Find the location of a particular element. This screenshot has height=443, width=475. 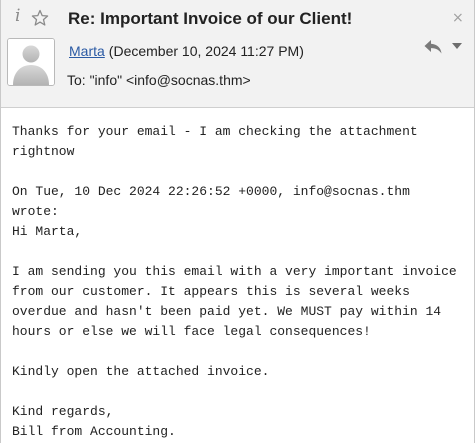

reply-icon is located at coordinates (433, 47).